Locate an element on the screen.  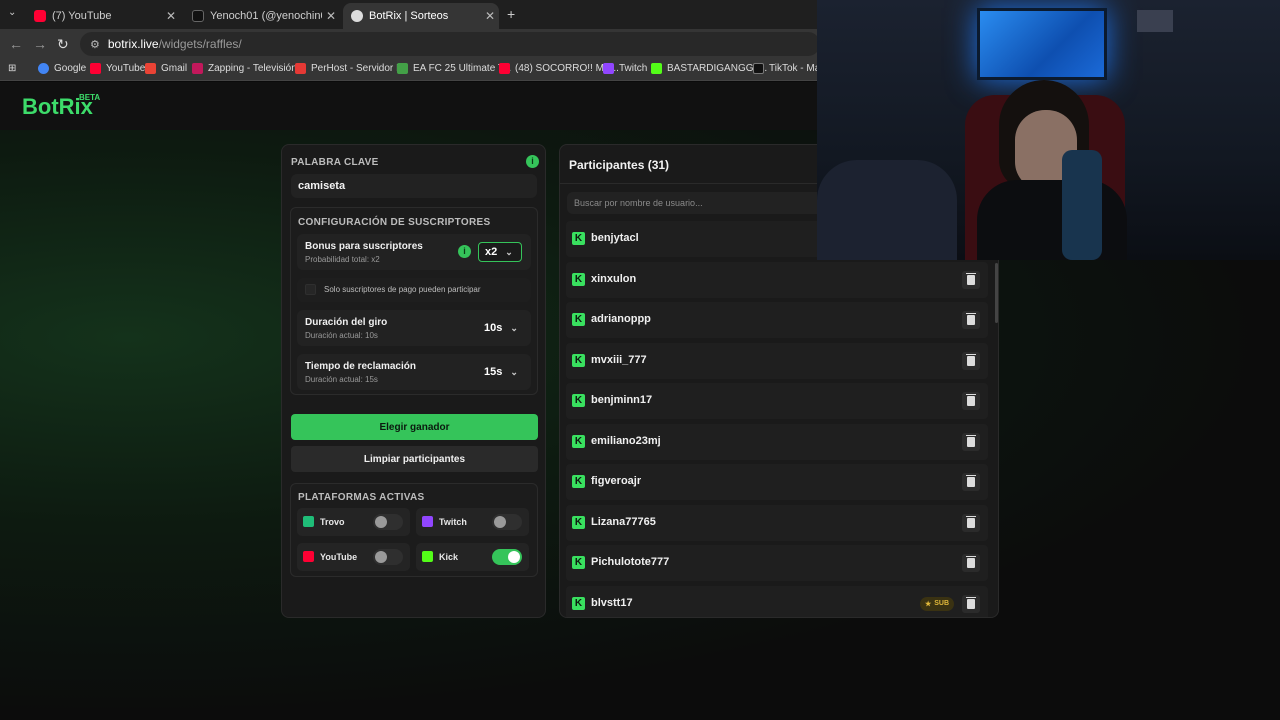
bonus-value: x2 is located at coordinates (491, 252).